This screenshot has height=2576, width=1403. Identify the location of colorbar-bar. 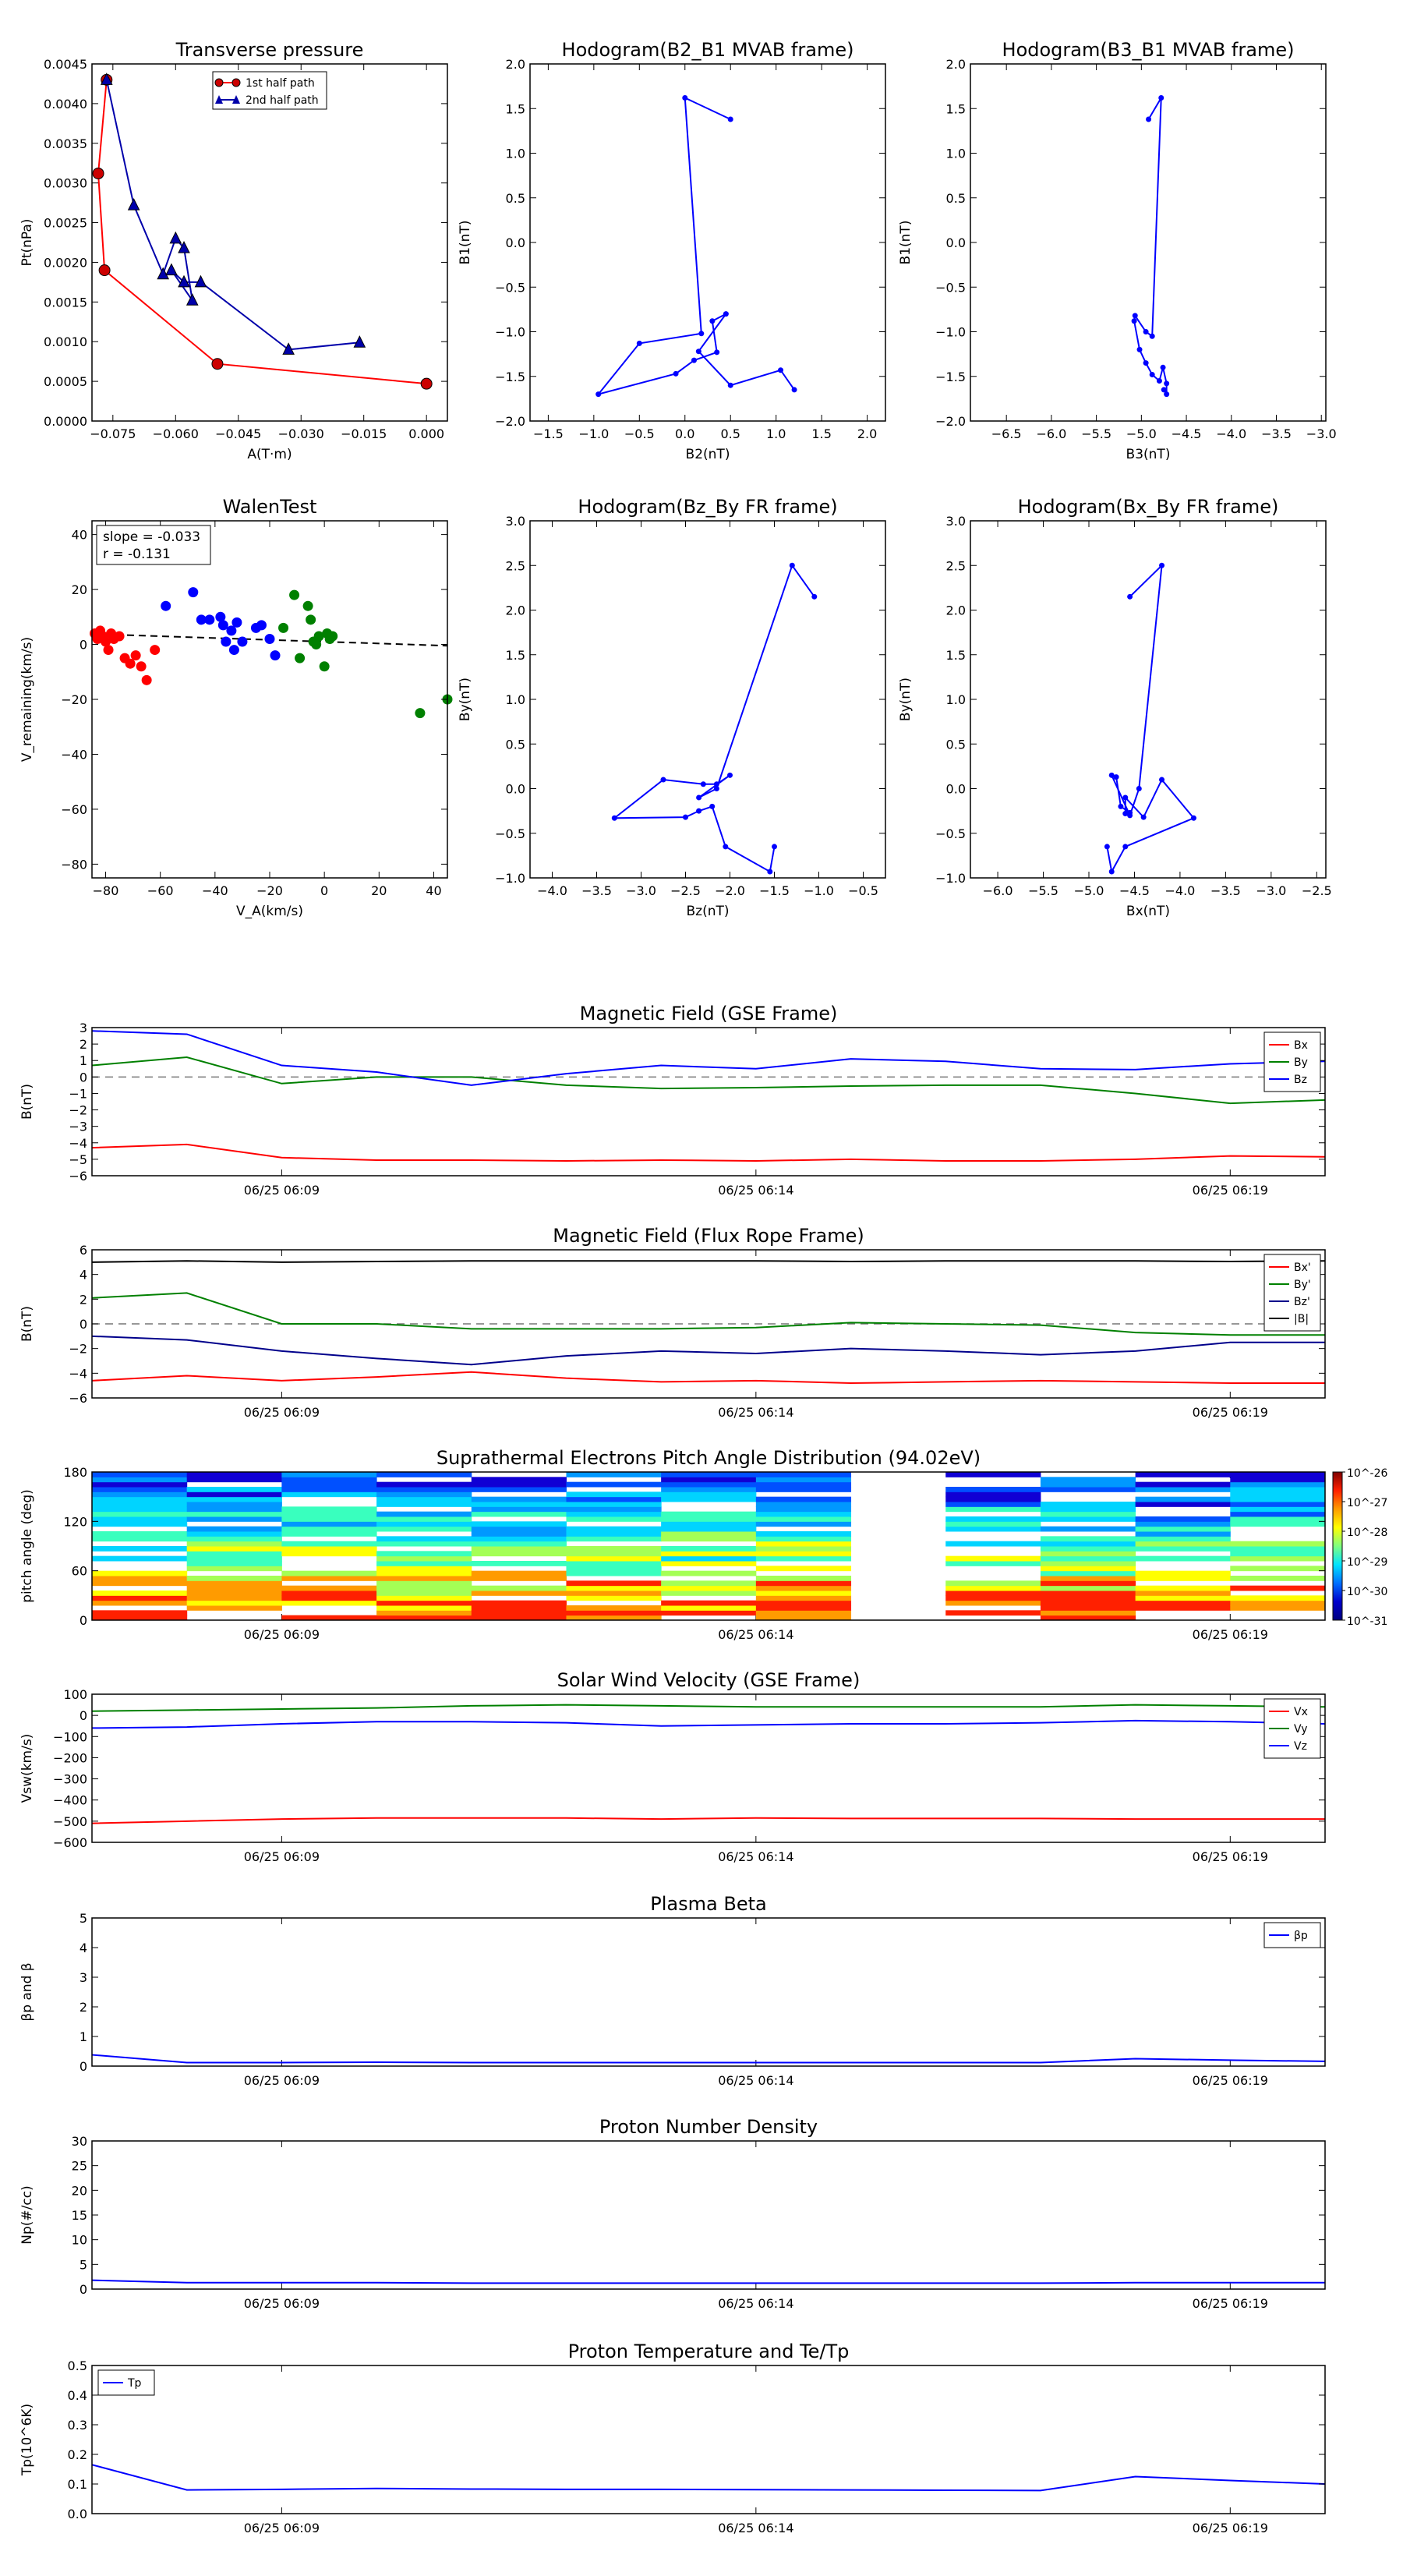
(1337, 1546).